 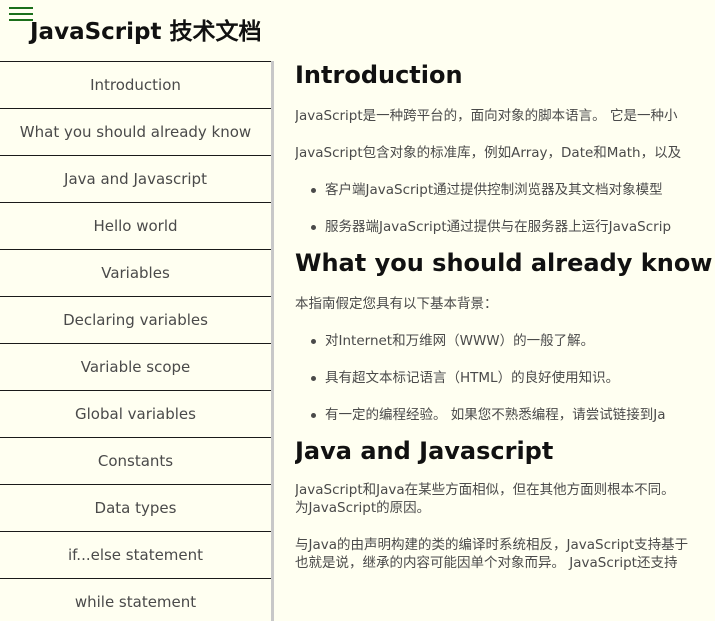 What do you see at coordinates (488, 153) in the screenshot?
I see `section-paragraph: JavaScript包含对象的标准库，例如Array，Date和Math，以及` at bounding box center [488, 153].